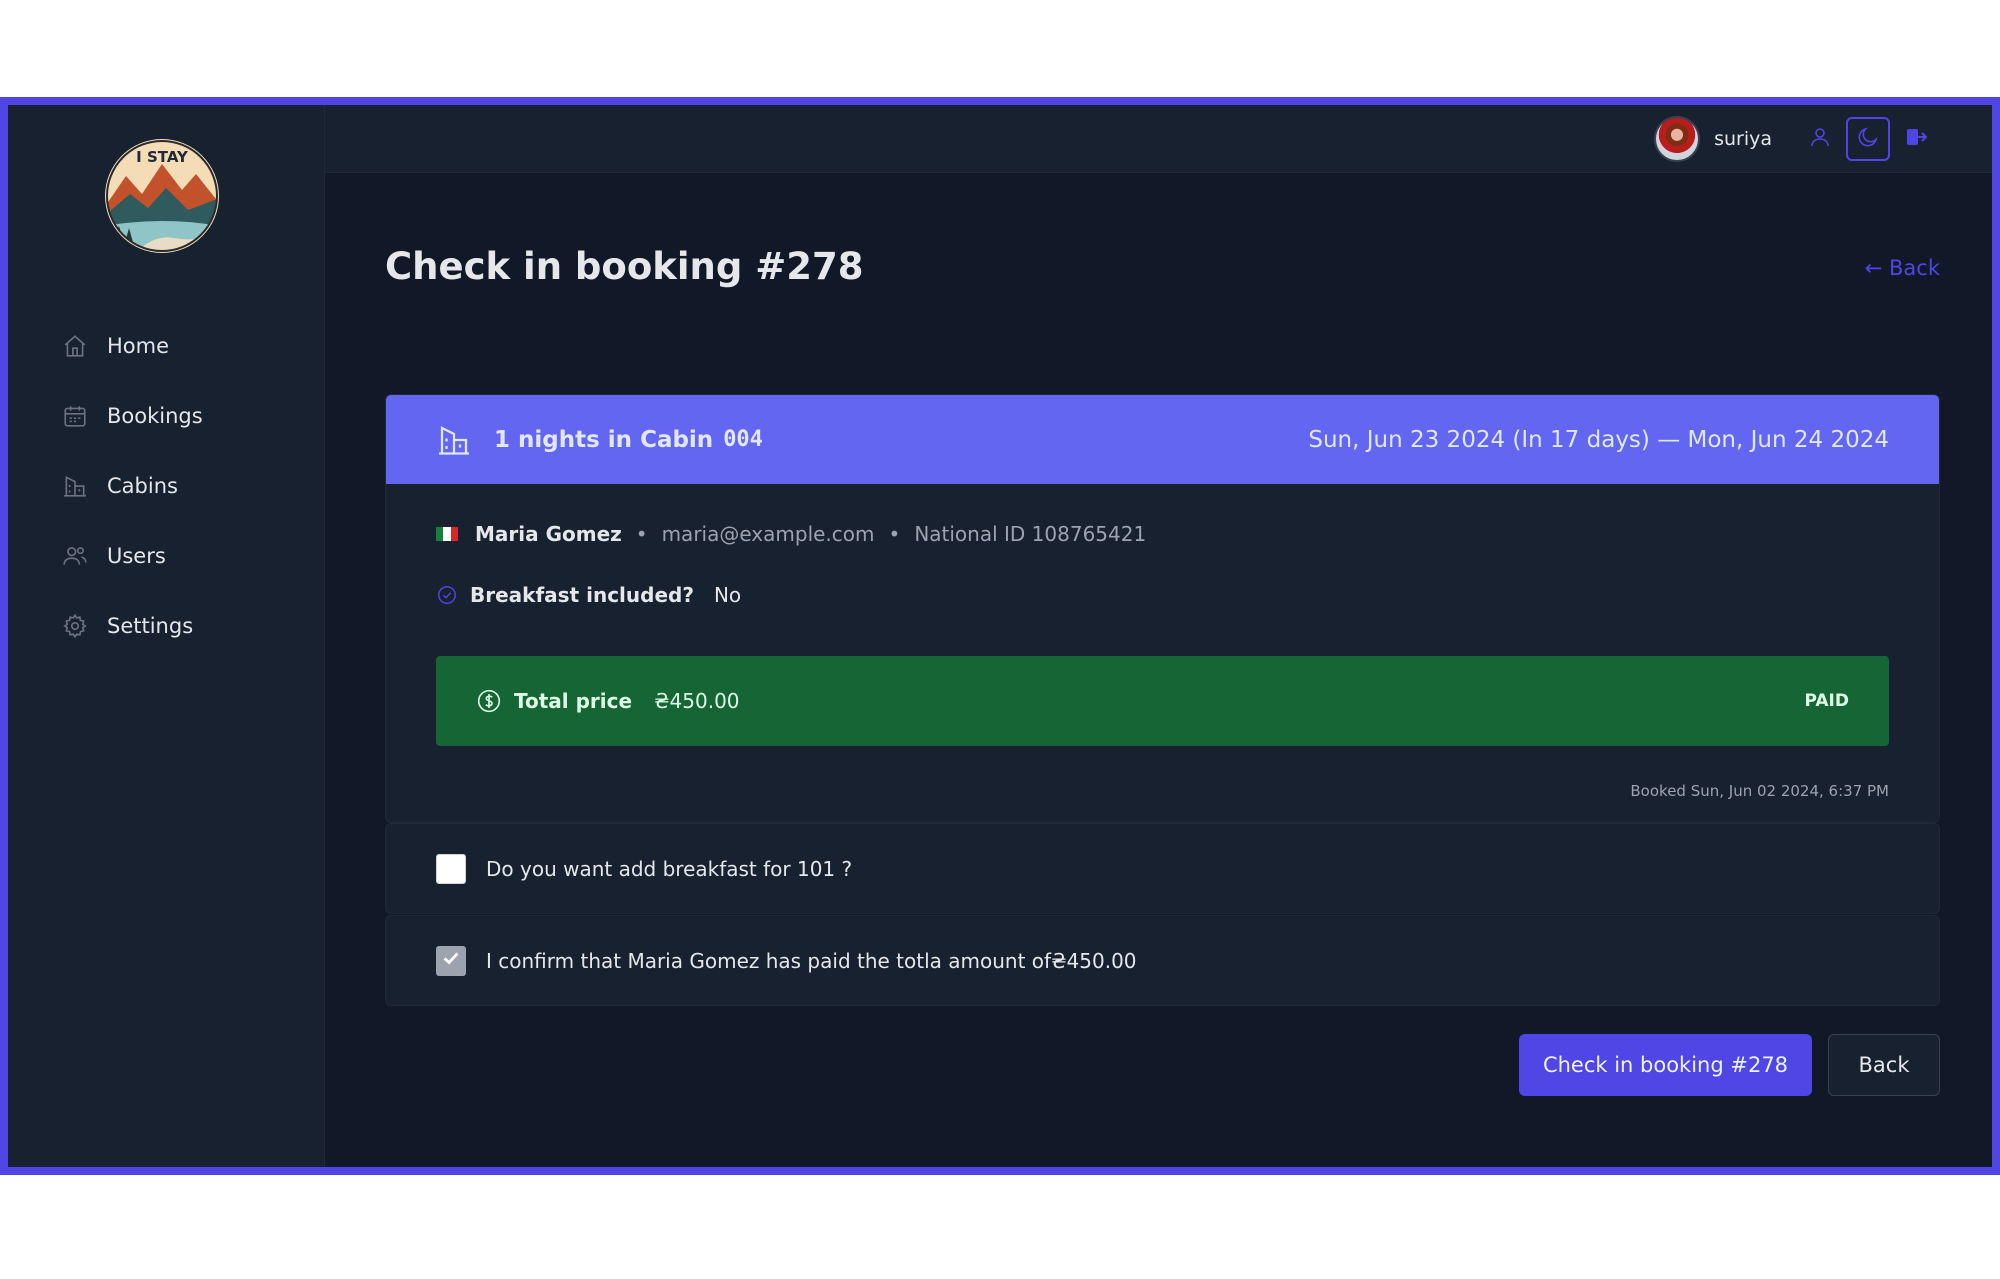 Image resolution: width=2000 pixels, height=1279 pixels. I want to click on total-price-value: ₴450.00, so click(697, 701).